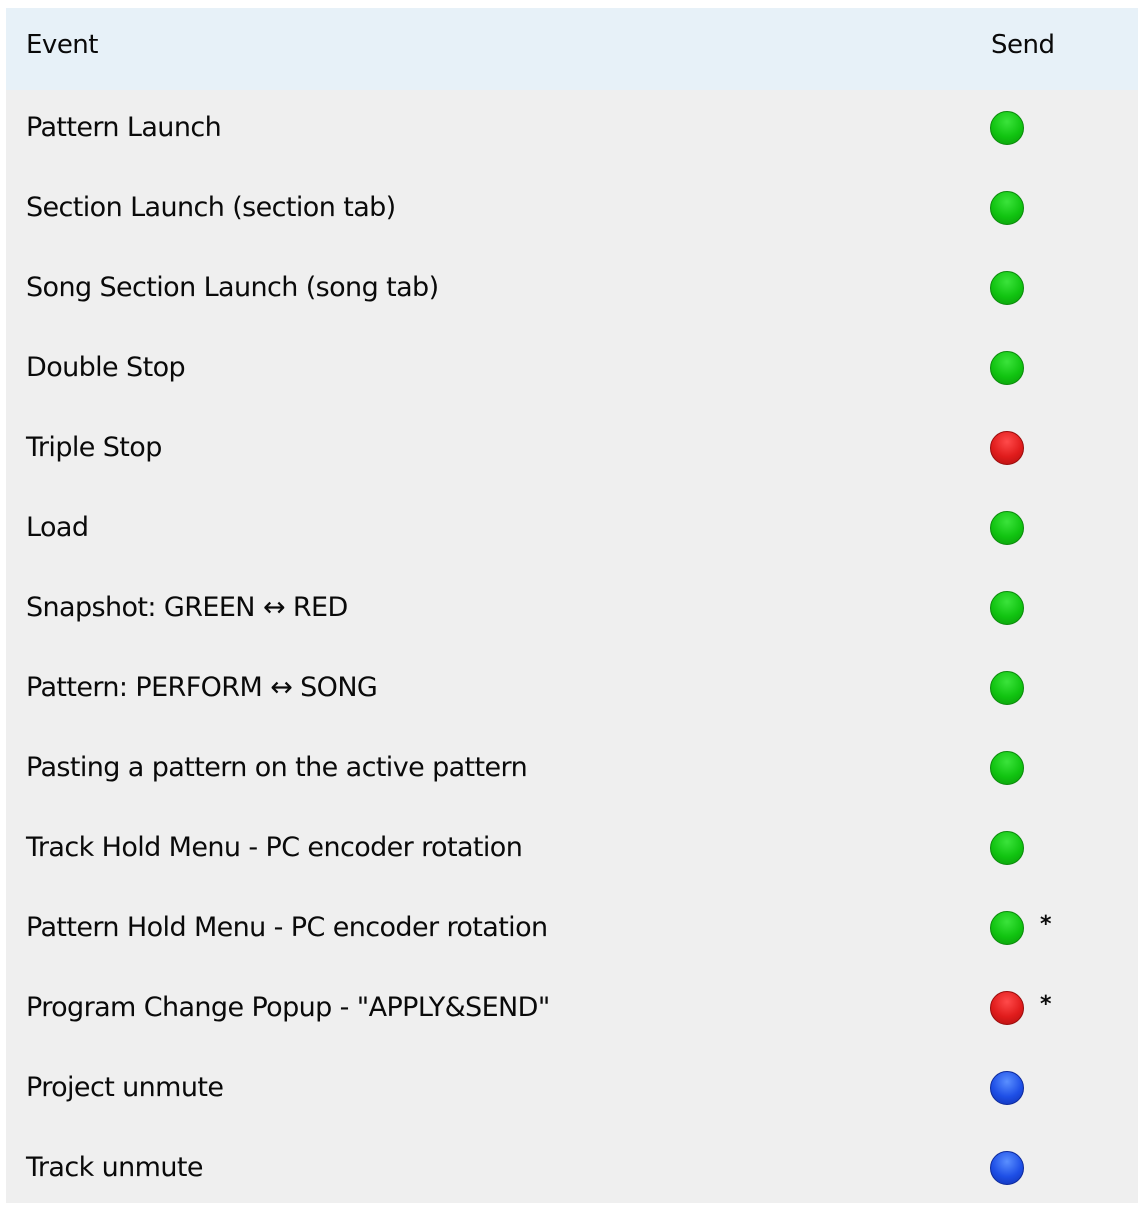 The image size is (1138, 1210). Describe the element at coordinates (572, 1170) in the screenshot. I see `table-row: Track unmute` at that location.